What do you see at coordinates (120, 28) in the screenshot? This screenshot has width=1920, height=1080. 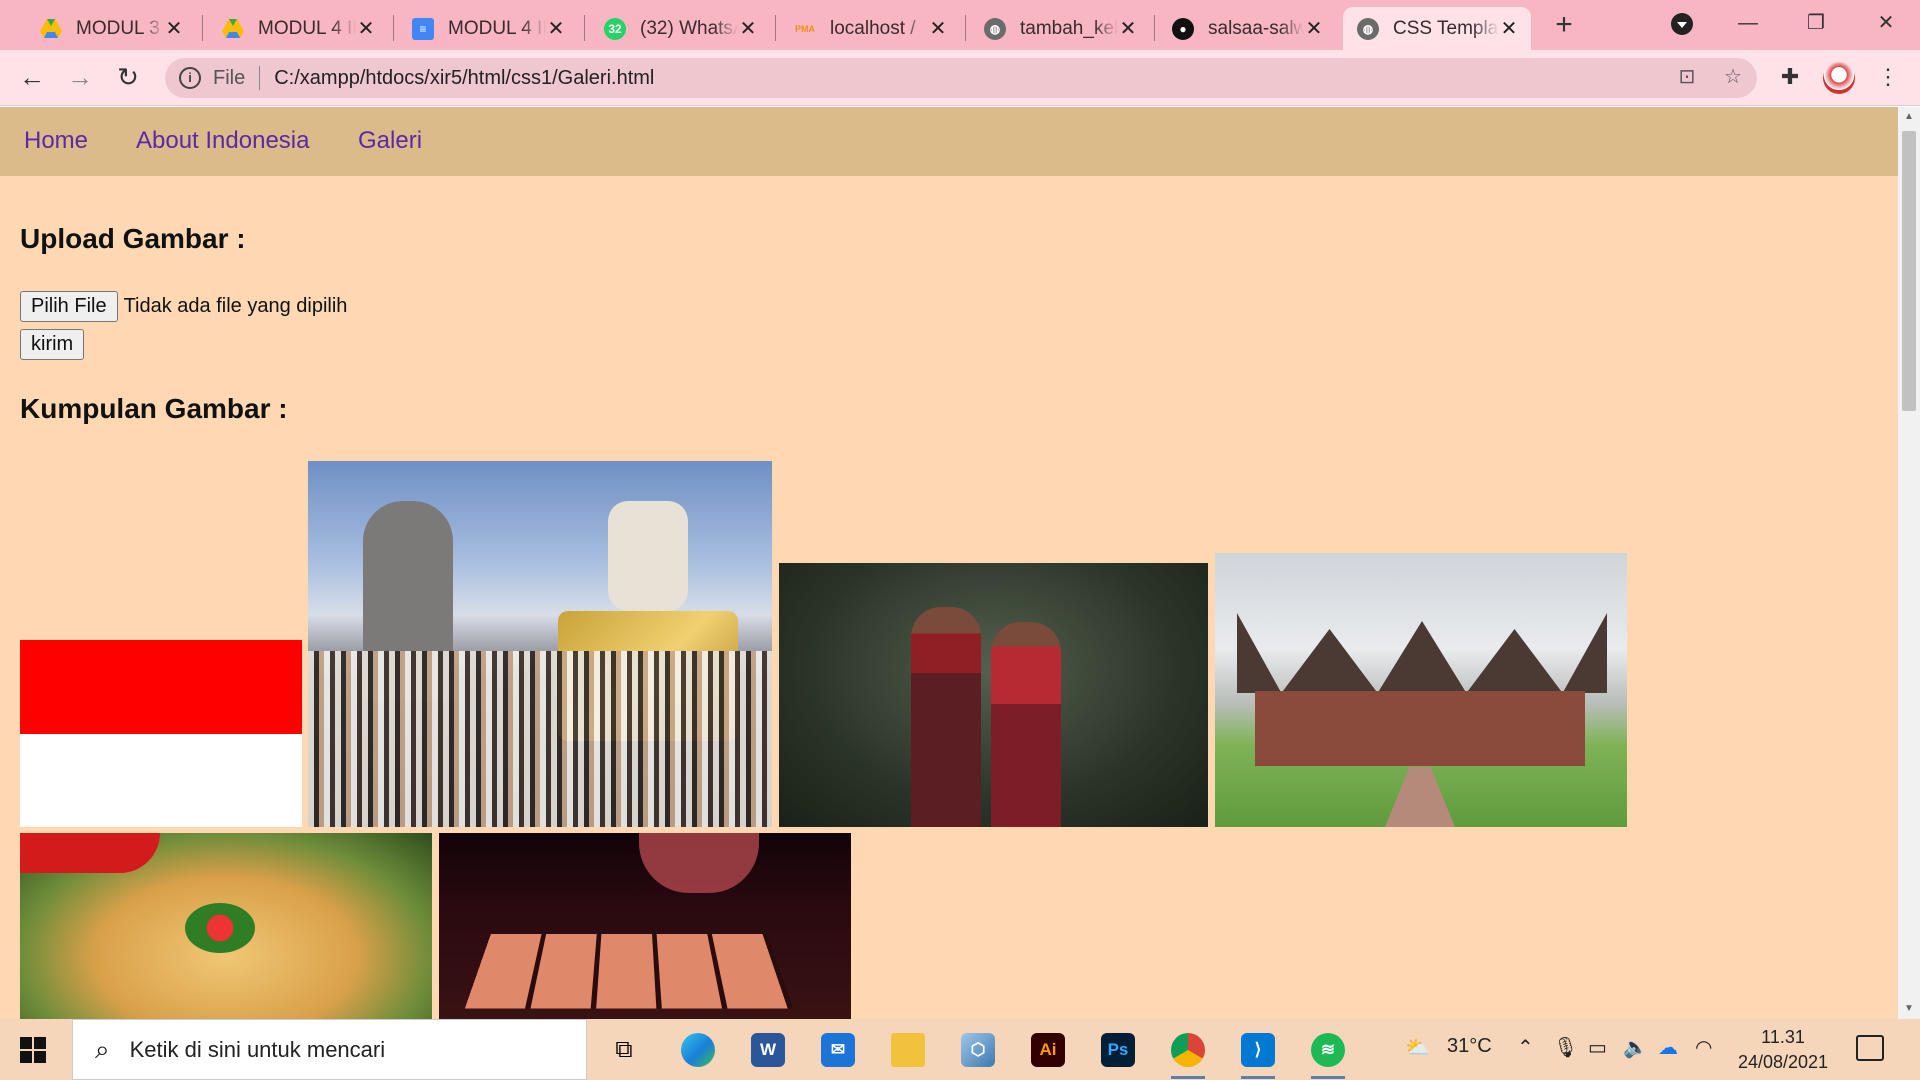 I see `tab-title: MODUL 3 K` at bounding box center [120, 28].